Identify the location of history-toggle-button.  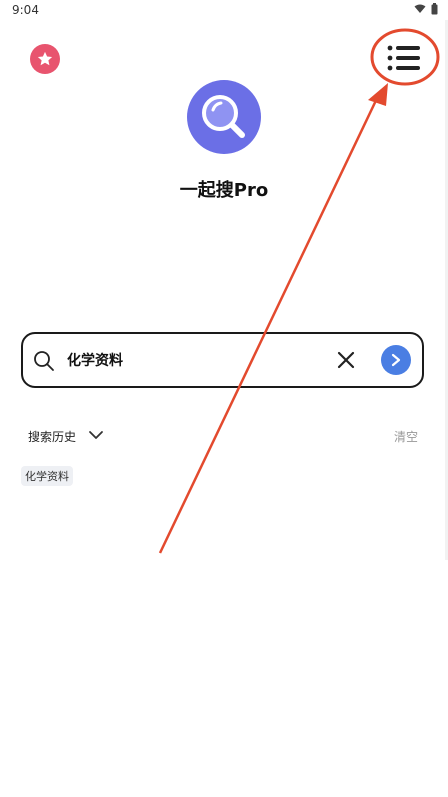
(96, 435).